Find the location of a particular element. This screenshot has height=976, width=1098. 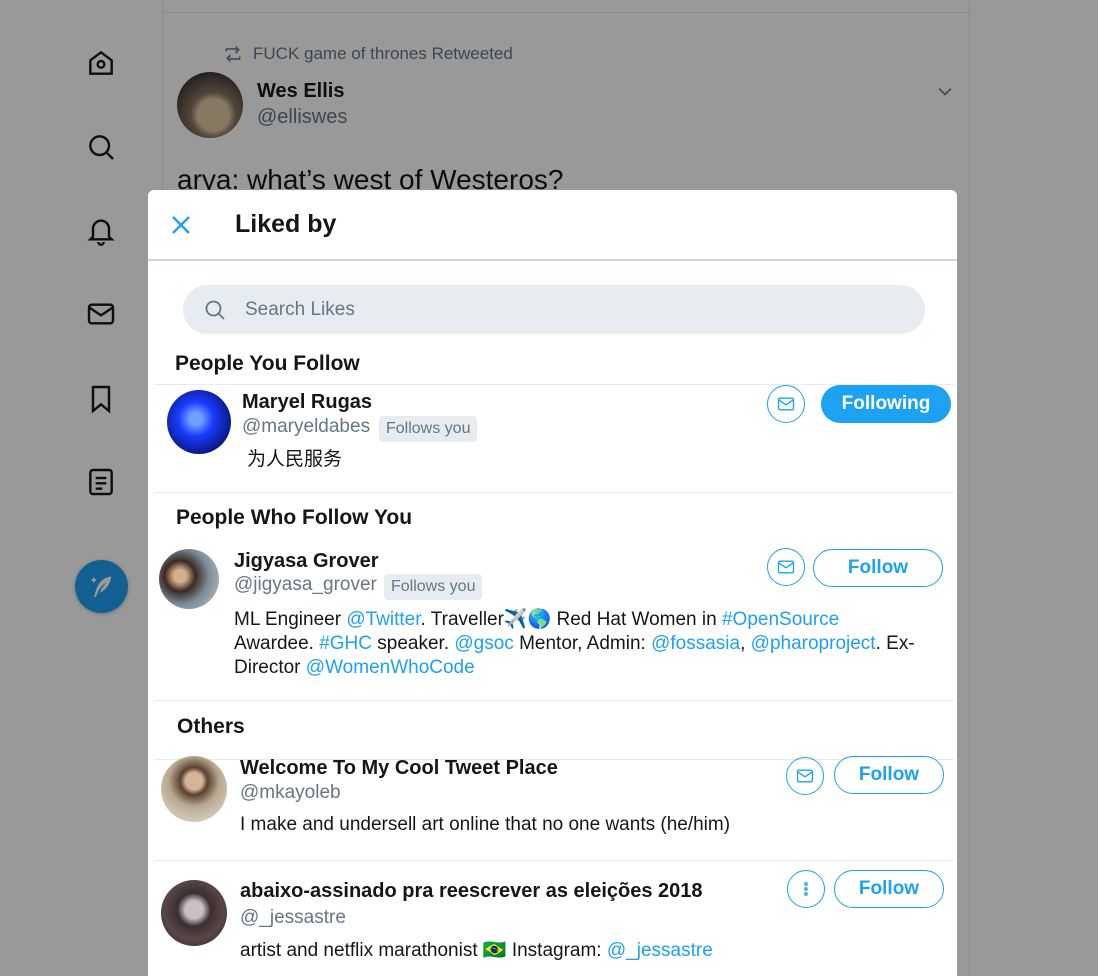

section-others: Others is located at coordinates (211, 726).